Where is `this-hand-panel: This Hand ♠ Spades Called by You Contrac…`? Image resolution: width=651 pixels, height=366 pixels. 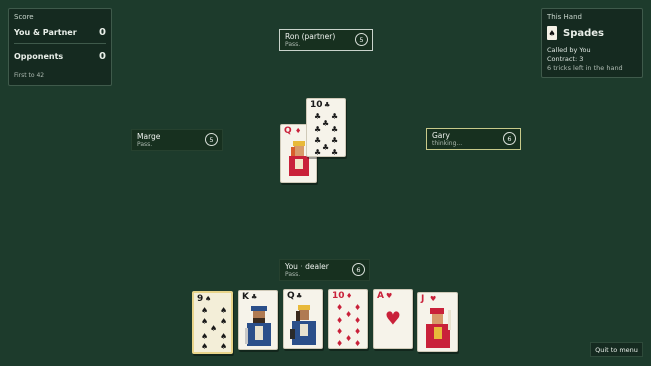
this-hand-panel: This Hand ♠ Spades Called by You Contrac… is located at coordinates (592, 43).